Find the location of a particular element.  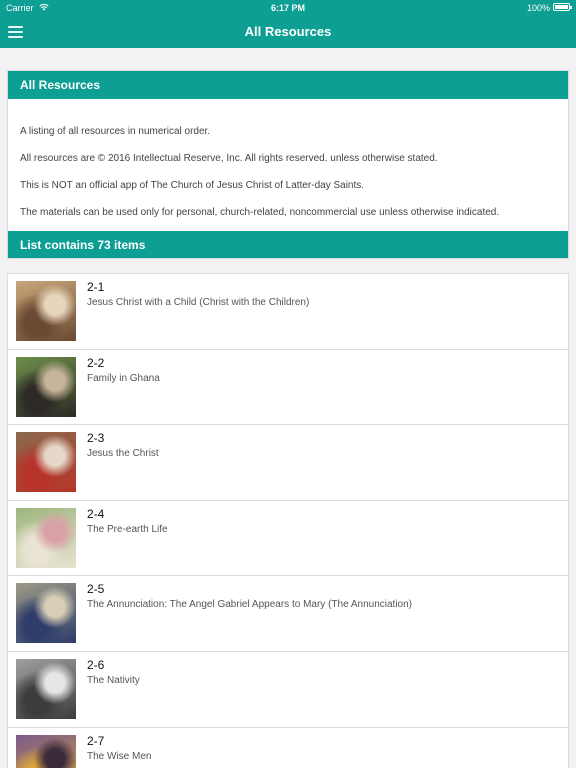

item-title: The Wise Men is located at coordinates (119, 756).